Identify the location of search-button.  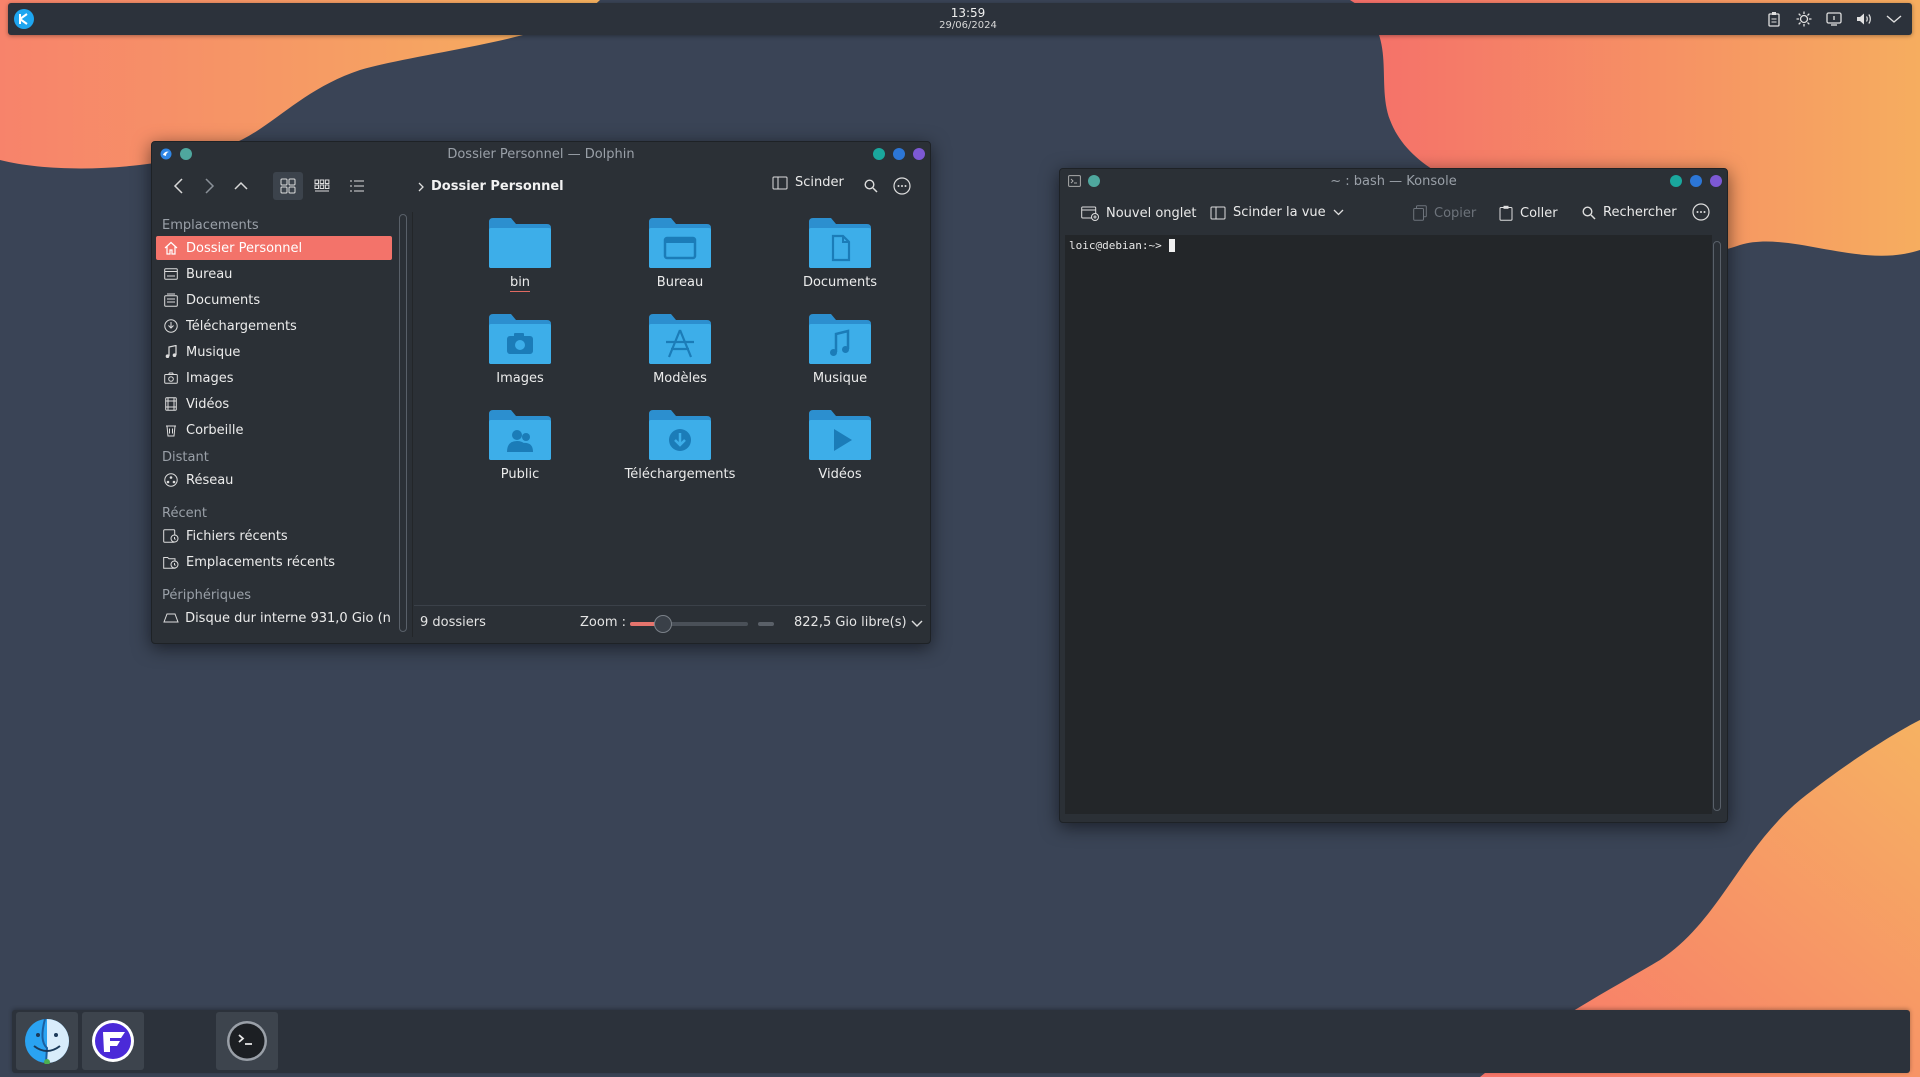
(871, 186).